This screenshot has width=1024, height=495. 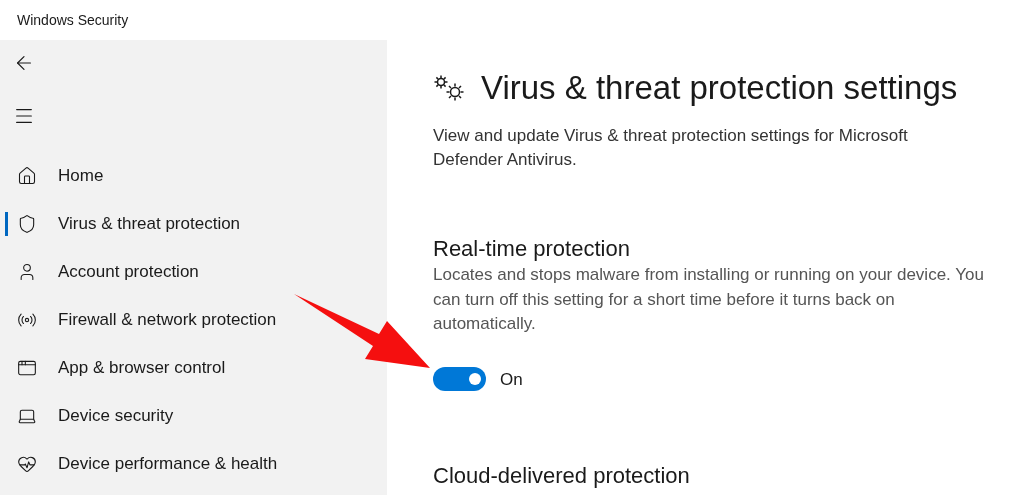 What do you see at coordinates (128, 272) in the screenshot?
I see `sidebar-item-label: Account protection` at bounding box center [128, 272].